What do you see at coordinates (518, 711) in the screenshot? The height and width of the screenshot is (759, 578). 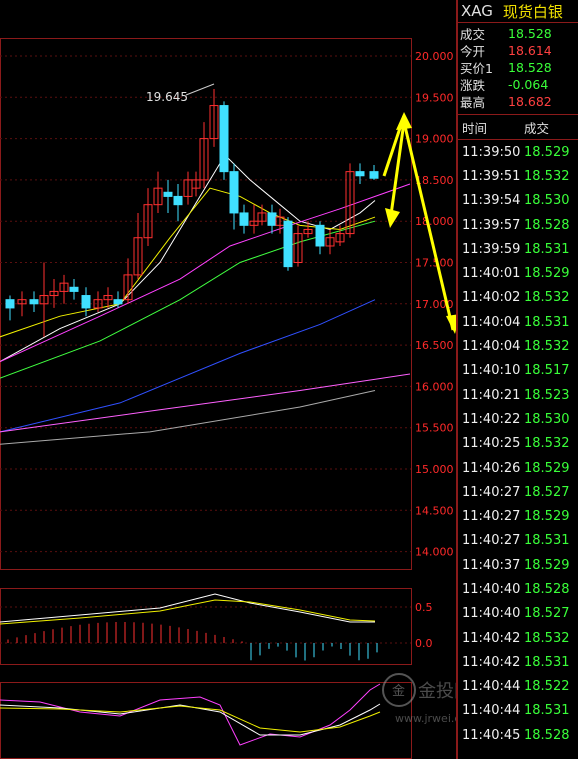 I see `tick-row: 11:40:44 18.531` at bounding box center [518, 711].